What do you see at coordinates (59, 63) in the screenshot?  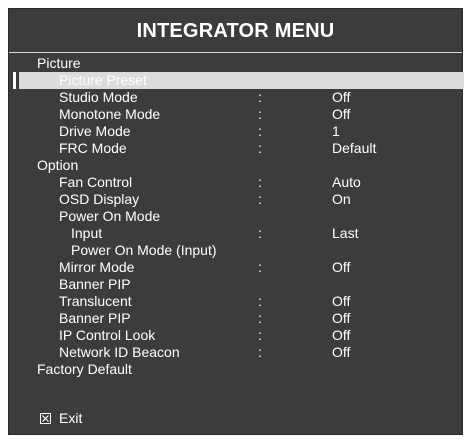 I see `menu-item-label: Picture` at bounding box center [59, 63].